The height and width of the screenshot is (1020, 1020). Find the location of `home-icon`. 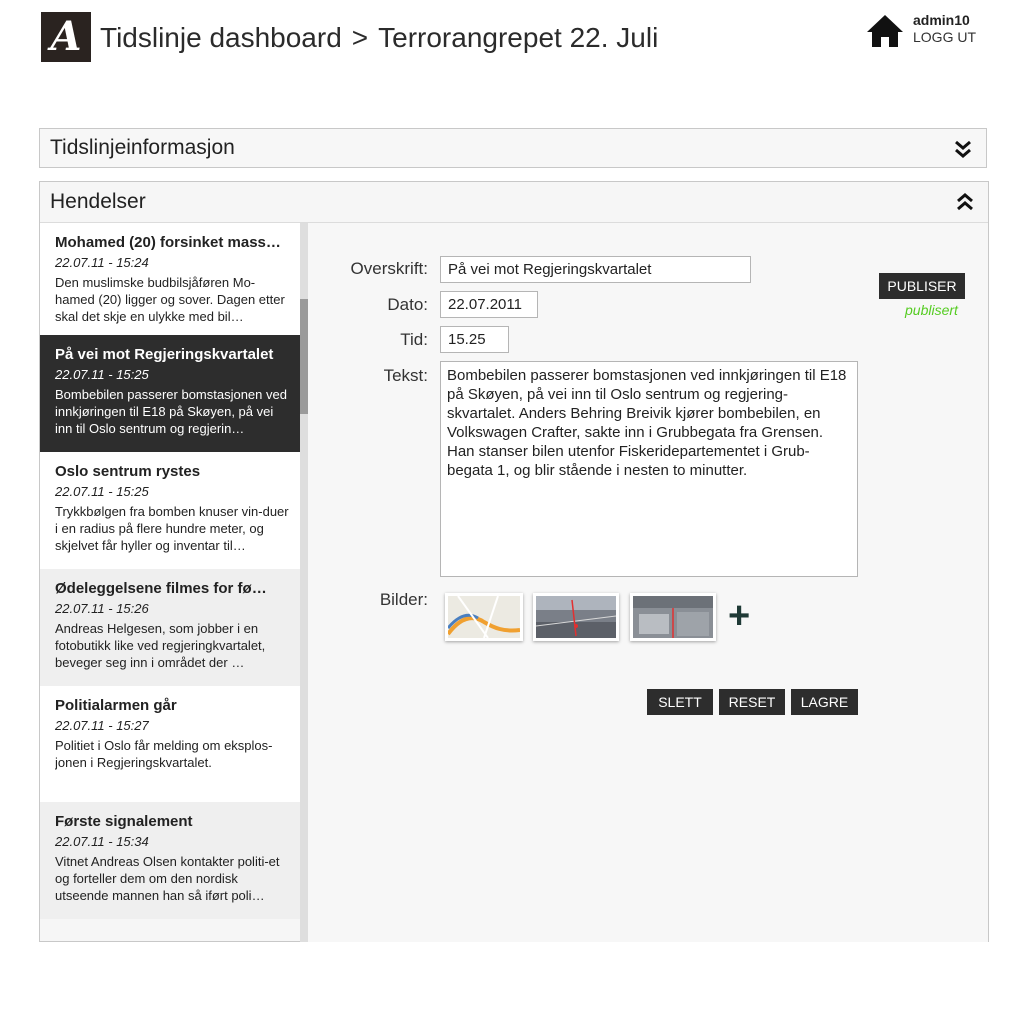

home-icon is located at coordinates (885, 31).